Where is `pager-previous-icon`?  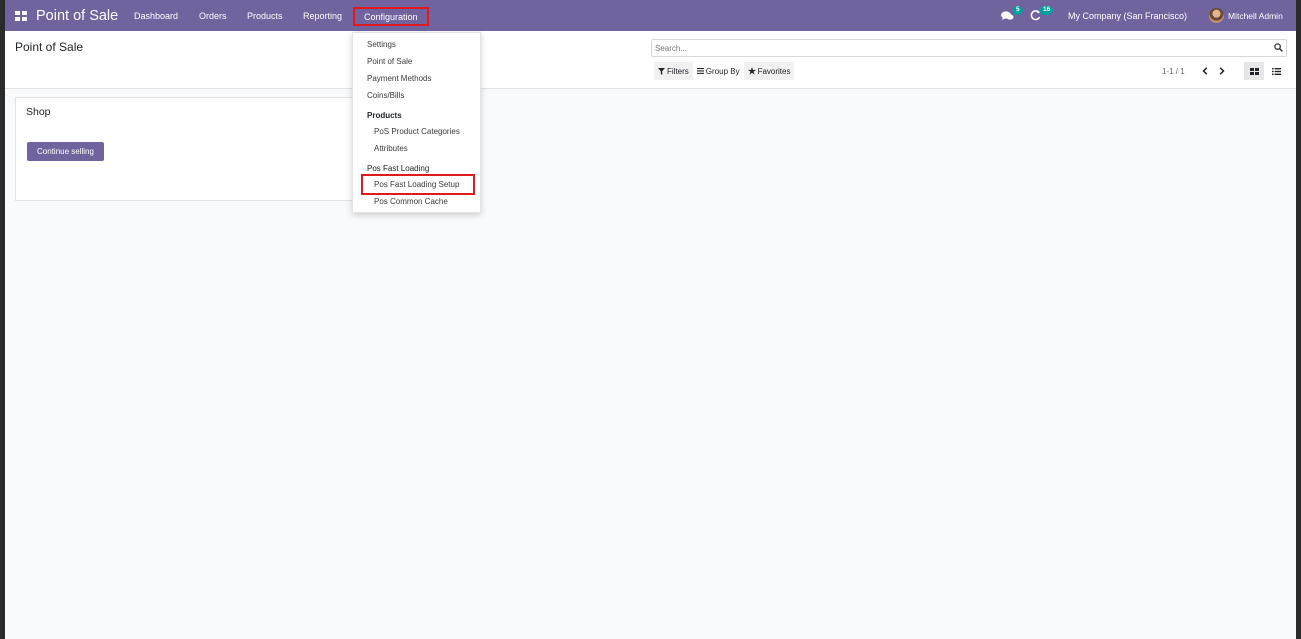 pager-previous-icon is located at coordinates (1205, 71).